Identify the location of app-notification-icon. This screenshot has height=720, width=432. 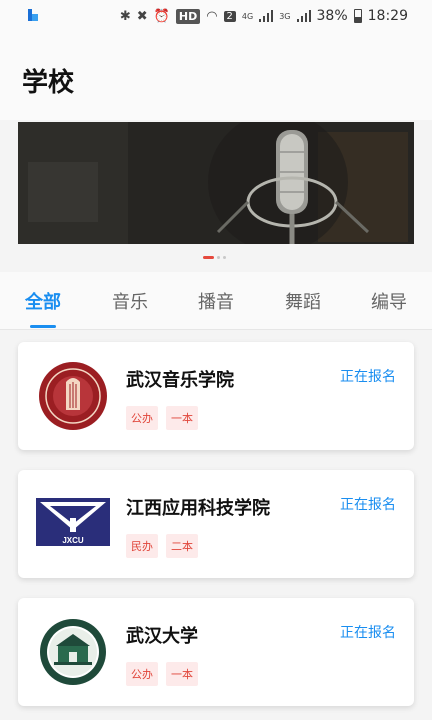
(33, 15).